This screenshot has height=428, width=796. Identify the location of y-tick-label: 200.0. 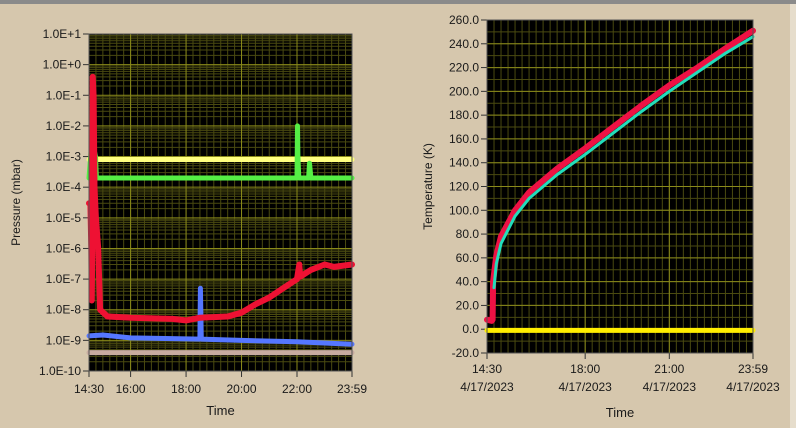
(464, 91).